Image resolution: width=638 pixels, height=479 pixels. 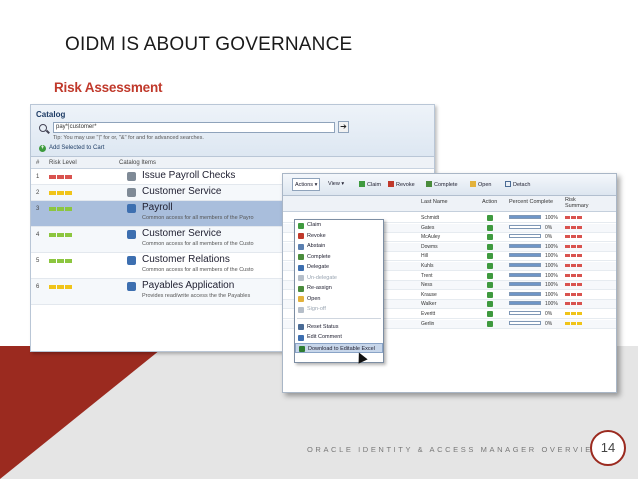 I want to click on menu-item-delegate: Delegate, so click(x=339, y=267).